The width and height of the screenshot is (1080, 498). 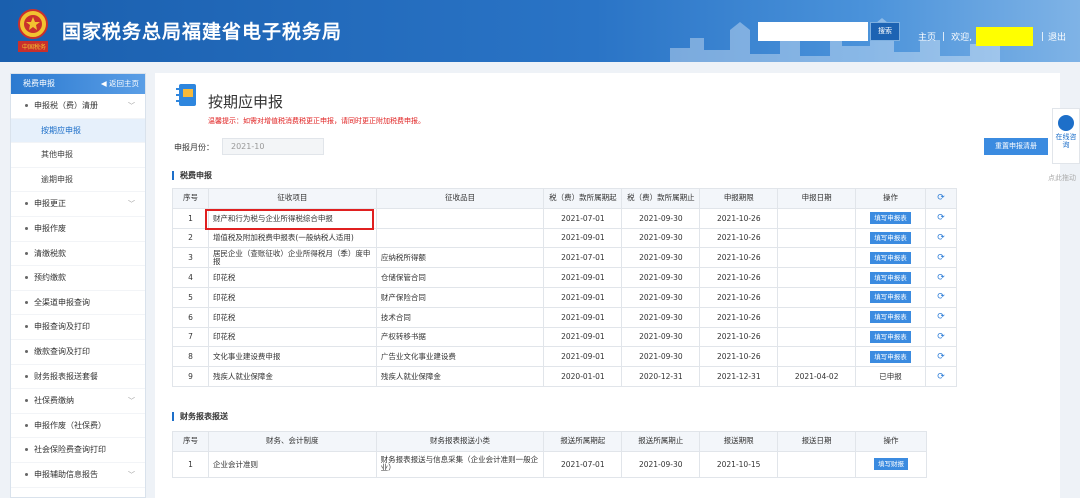 I want to click on column-header: 税（费）款所属期起, so click(x=583, y=198).